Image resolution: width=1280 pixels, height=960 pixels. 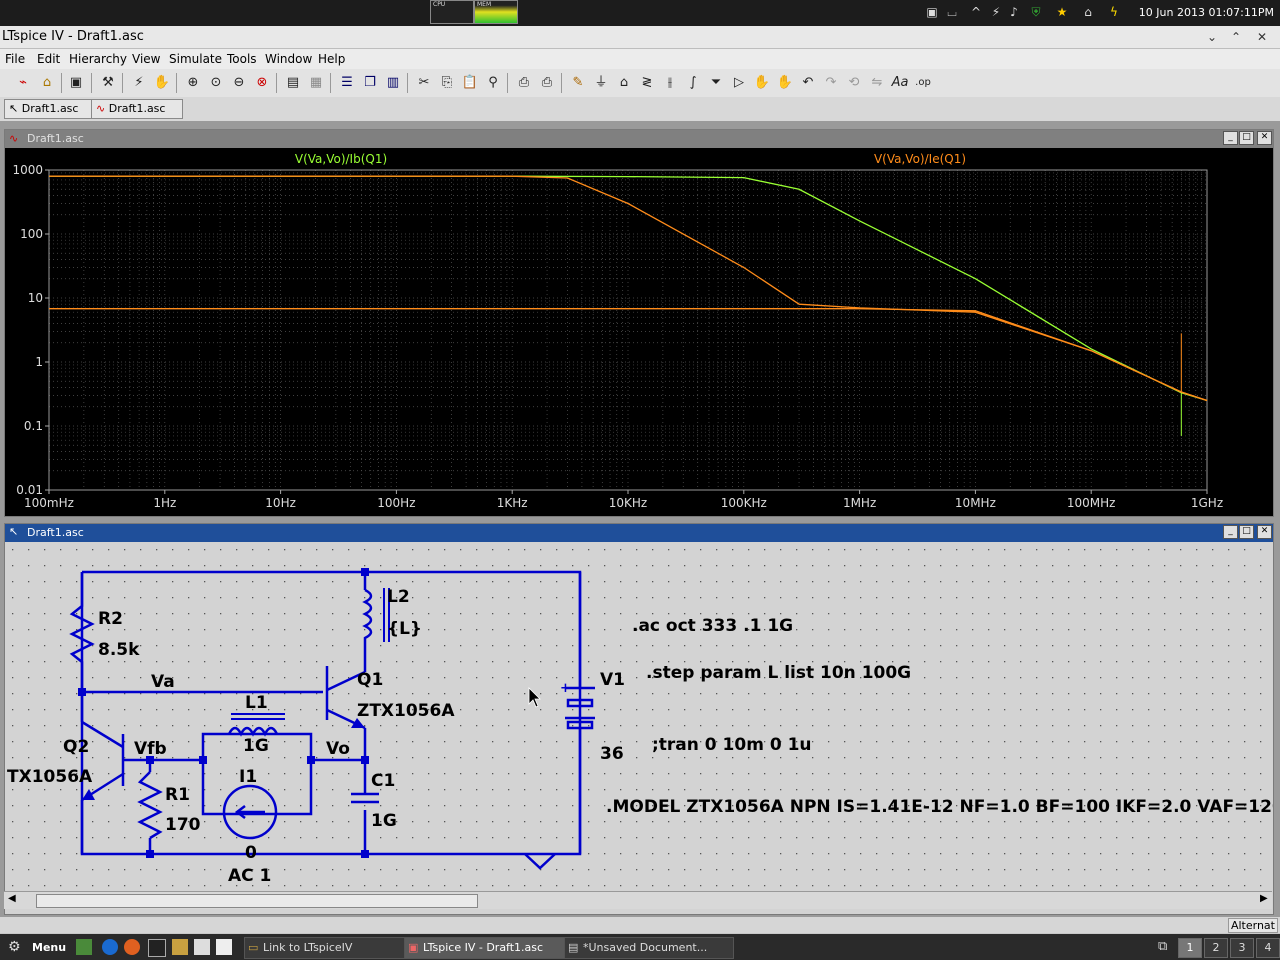 I want to click on menu-help: Help, so click(x=331, y=59).